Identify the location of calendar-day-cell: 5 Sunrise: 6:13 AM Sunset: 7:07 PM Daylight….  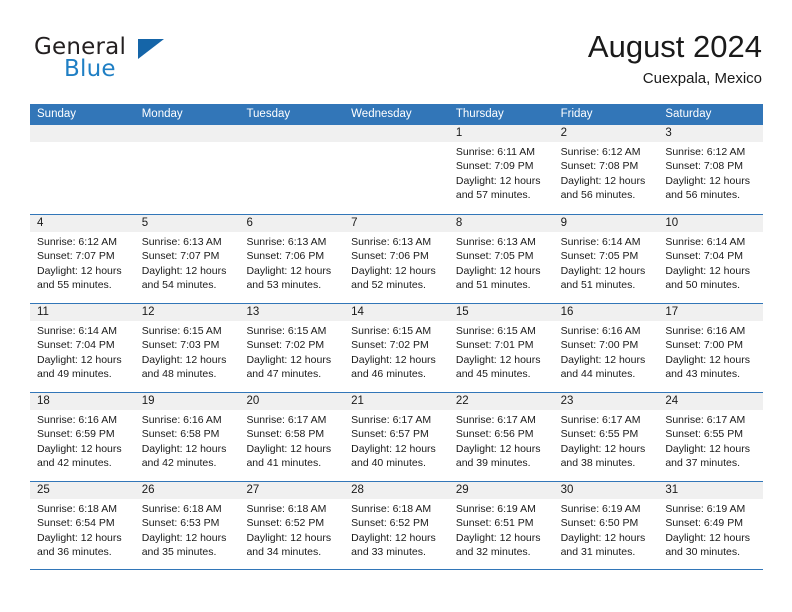
(187, 259).